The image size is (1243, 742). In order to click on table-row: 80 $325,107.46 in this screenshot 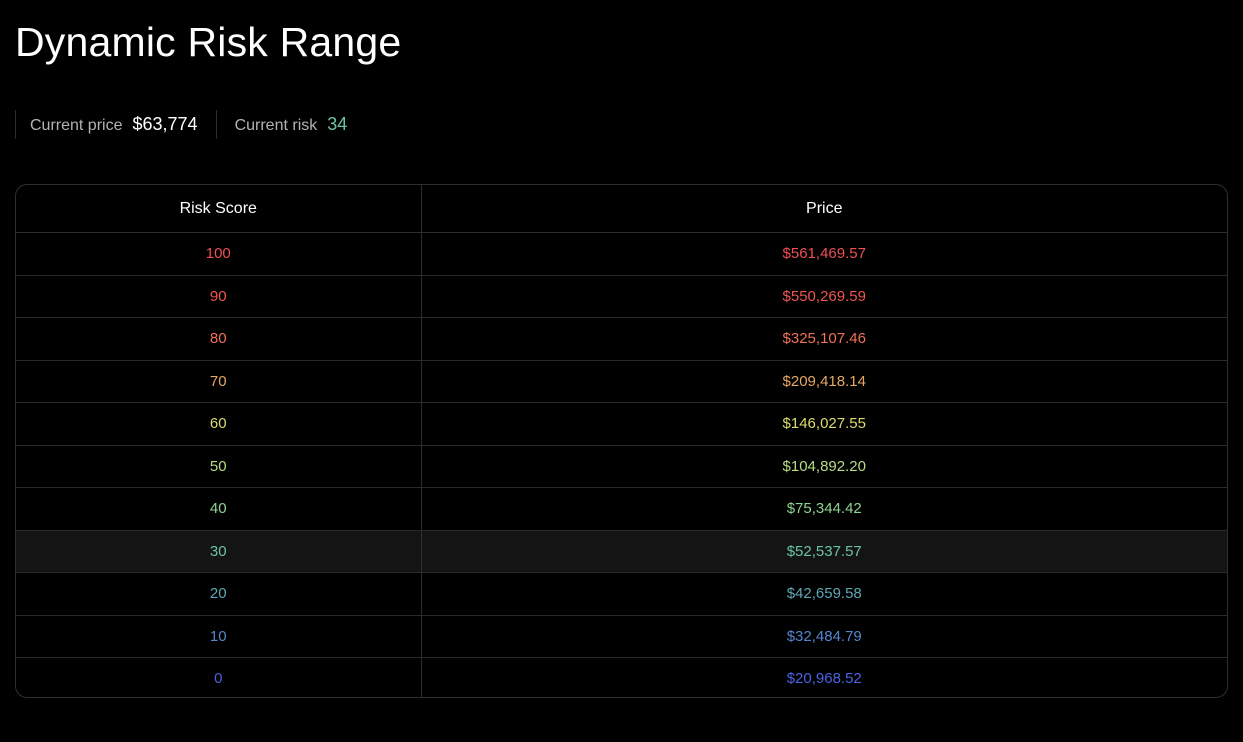, I will do `click(621, 338)`.